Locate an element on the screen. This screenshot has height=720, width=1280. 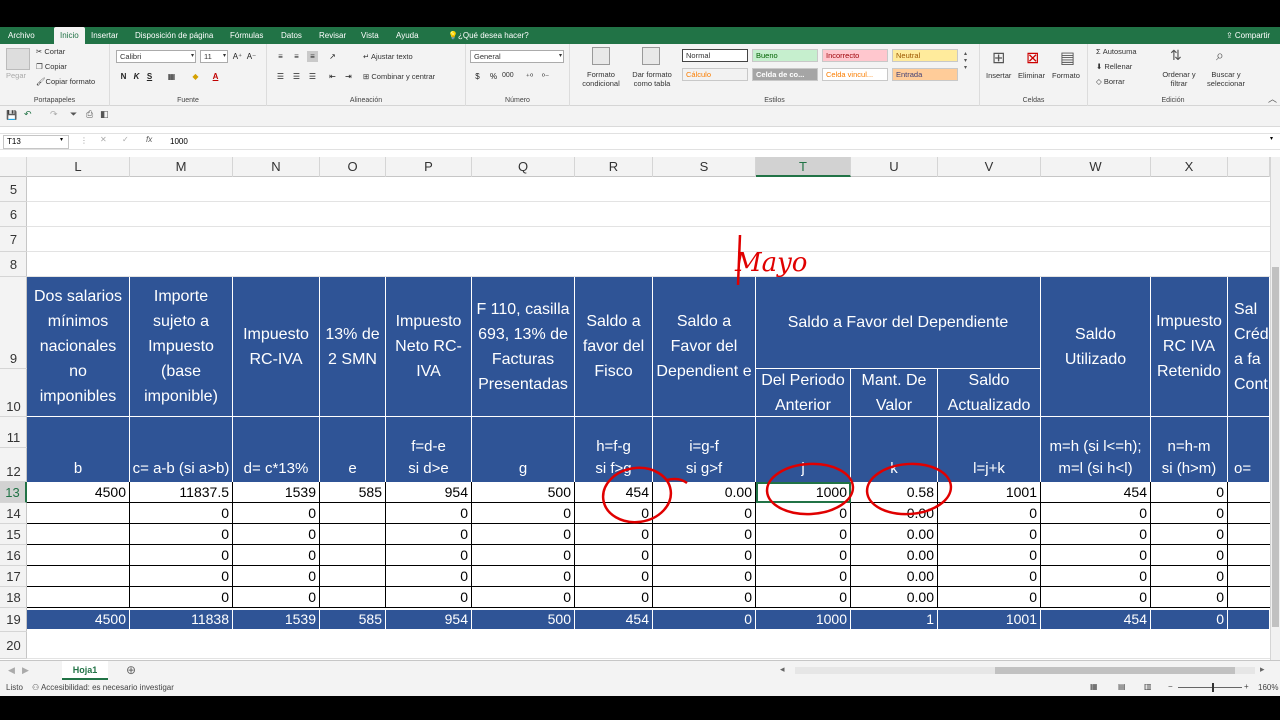
increase-decimal-icon: ⁺⁰ is located at coordinates (529, 76).